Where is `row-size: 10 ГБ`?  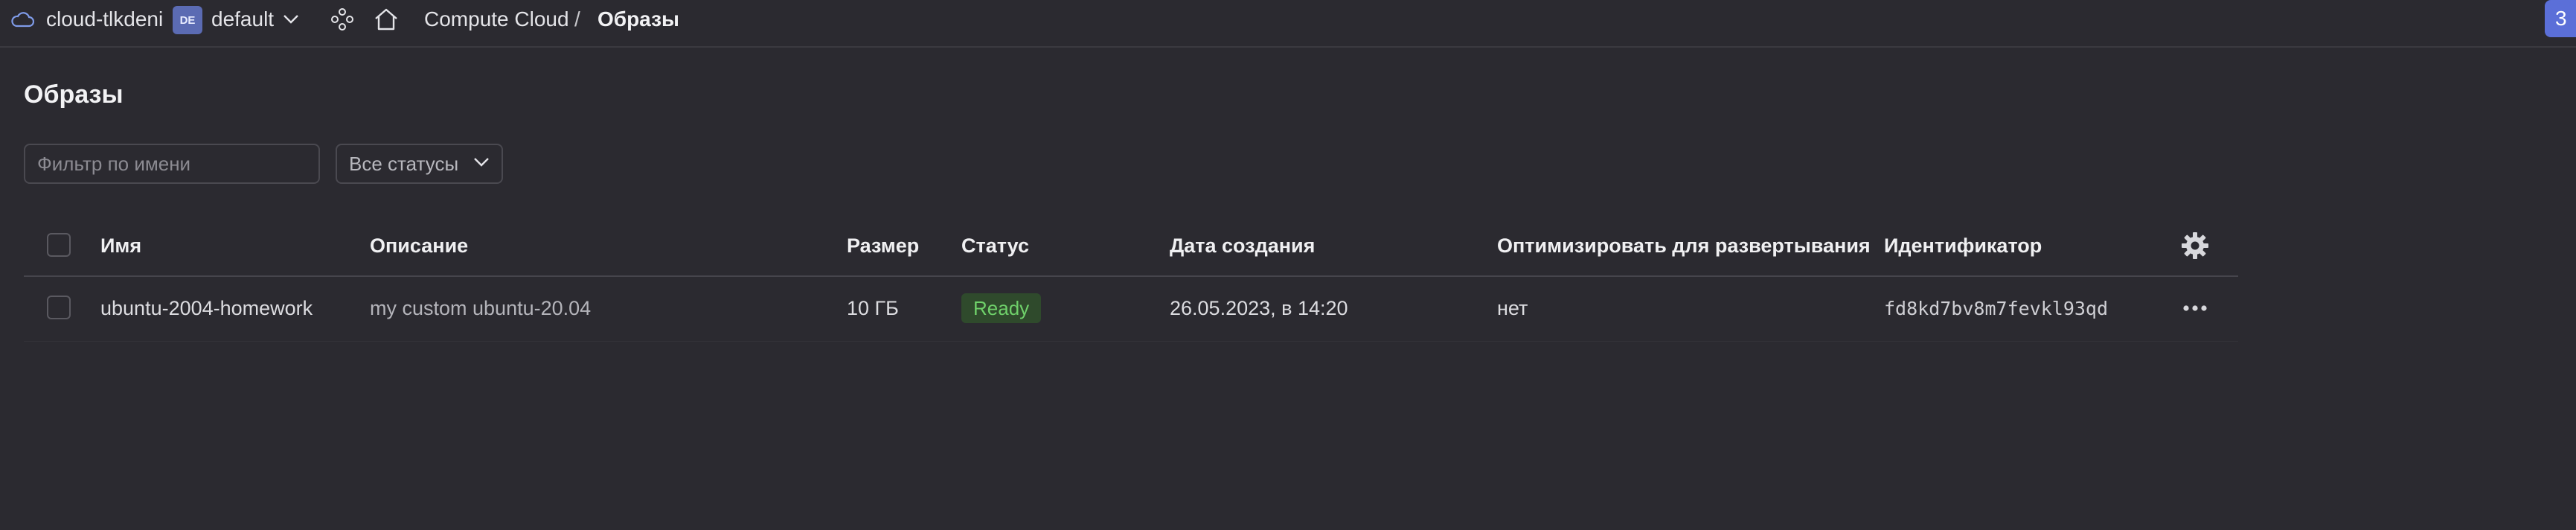
row-size: 10 ГБ is located at coordinates (873, 308).